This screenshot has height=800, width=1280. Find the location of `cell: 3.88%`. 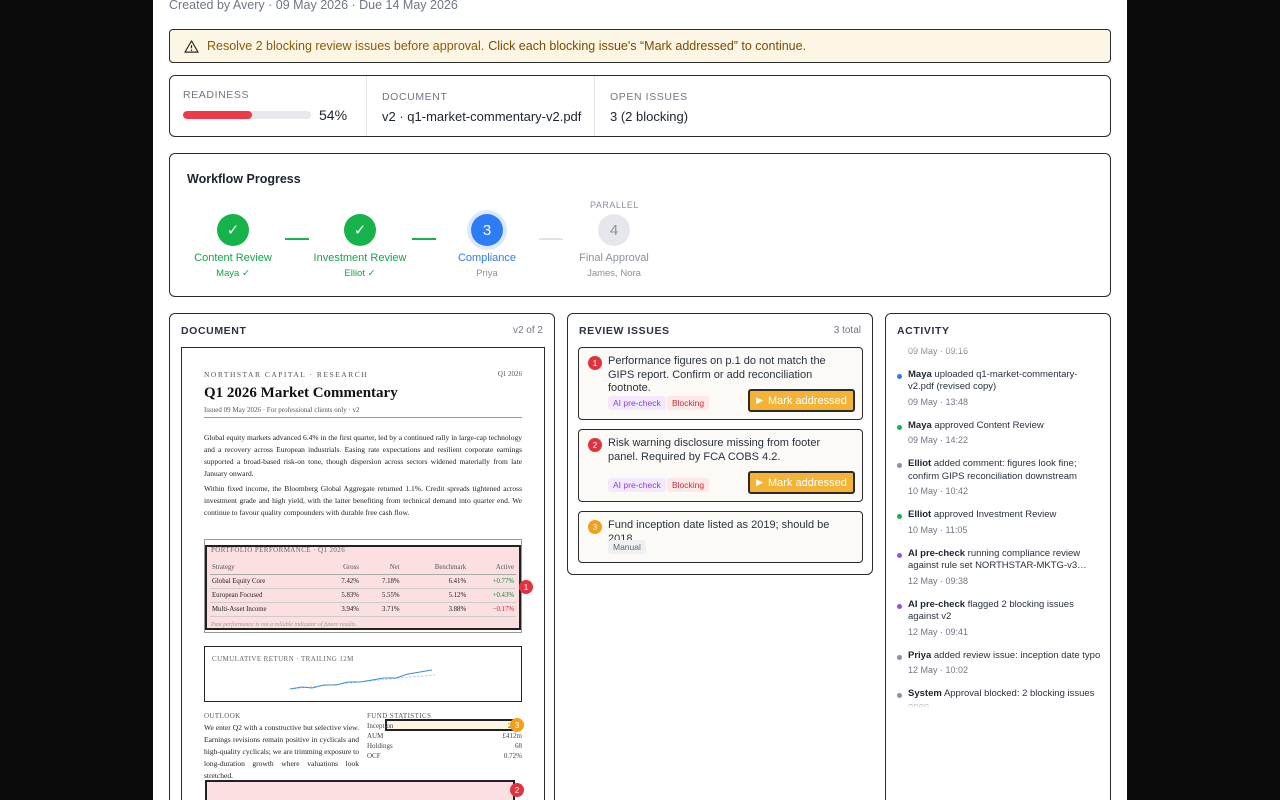

cell: 3.88% is located at coordinates (435, 609).